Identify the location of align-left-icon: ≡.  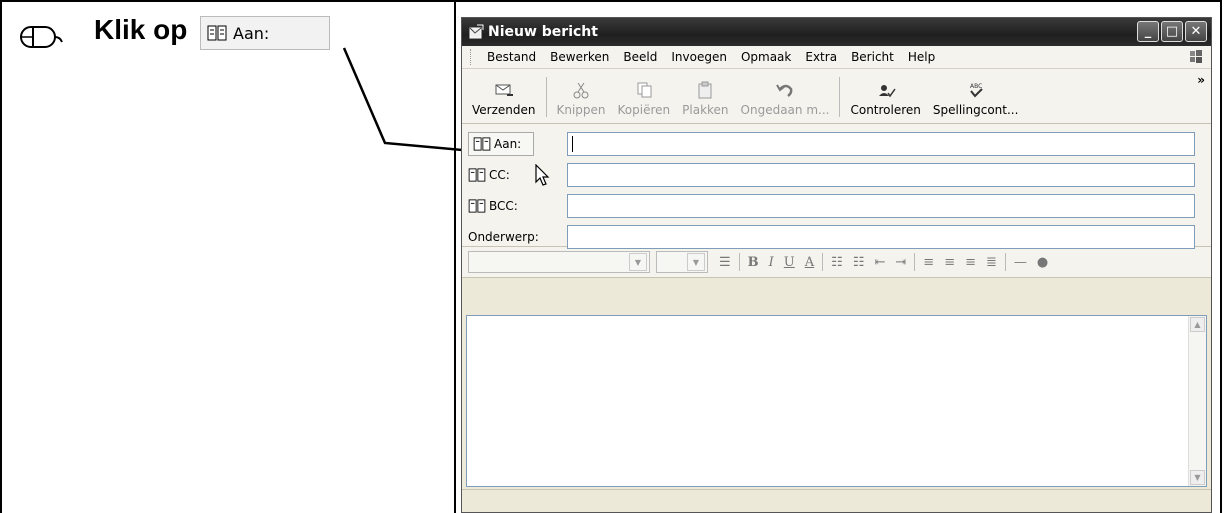
(928, 262).